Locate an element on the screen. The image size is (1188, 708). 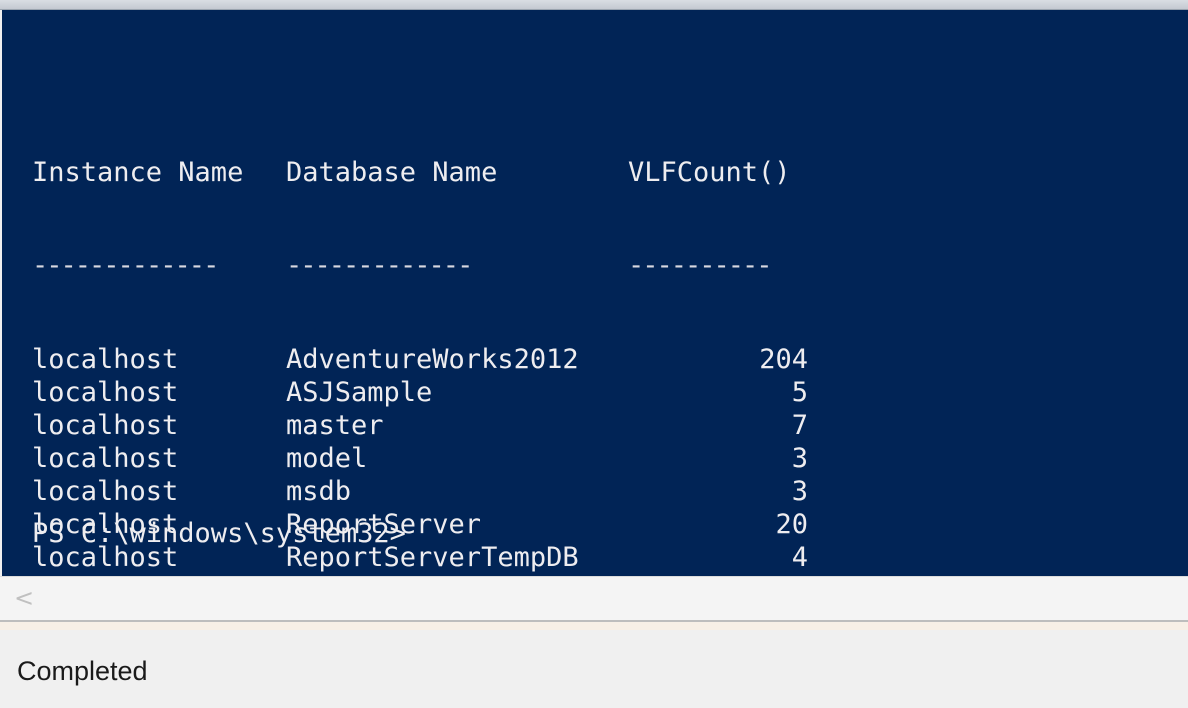
table-row: localhost ASJSample 5 is located at coordinates (420, 392).